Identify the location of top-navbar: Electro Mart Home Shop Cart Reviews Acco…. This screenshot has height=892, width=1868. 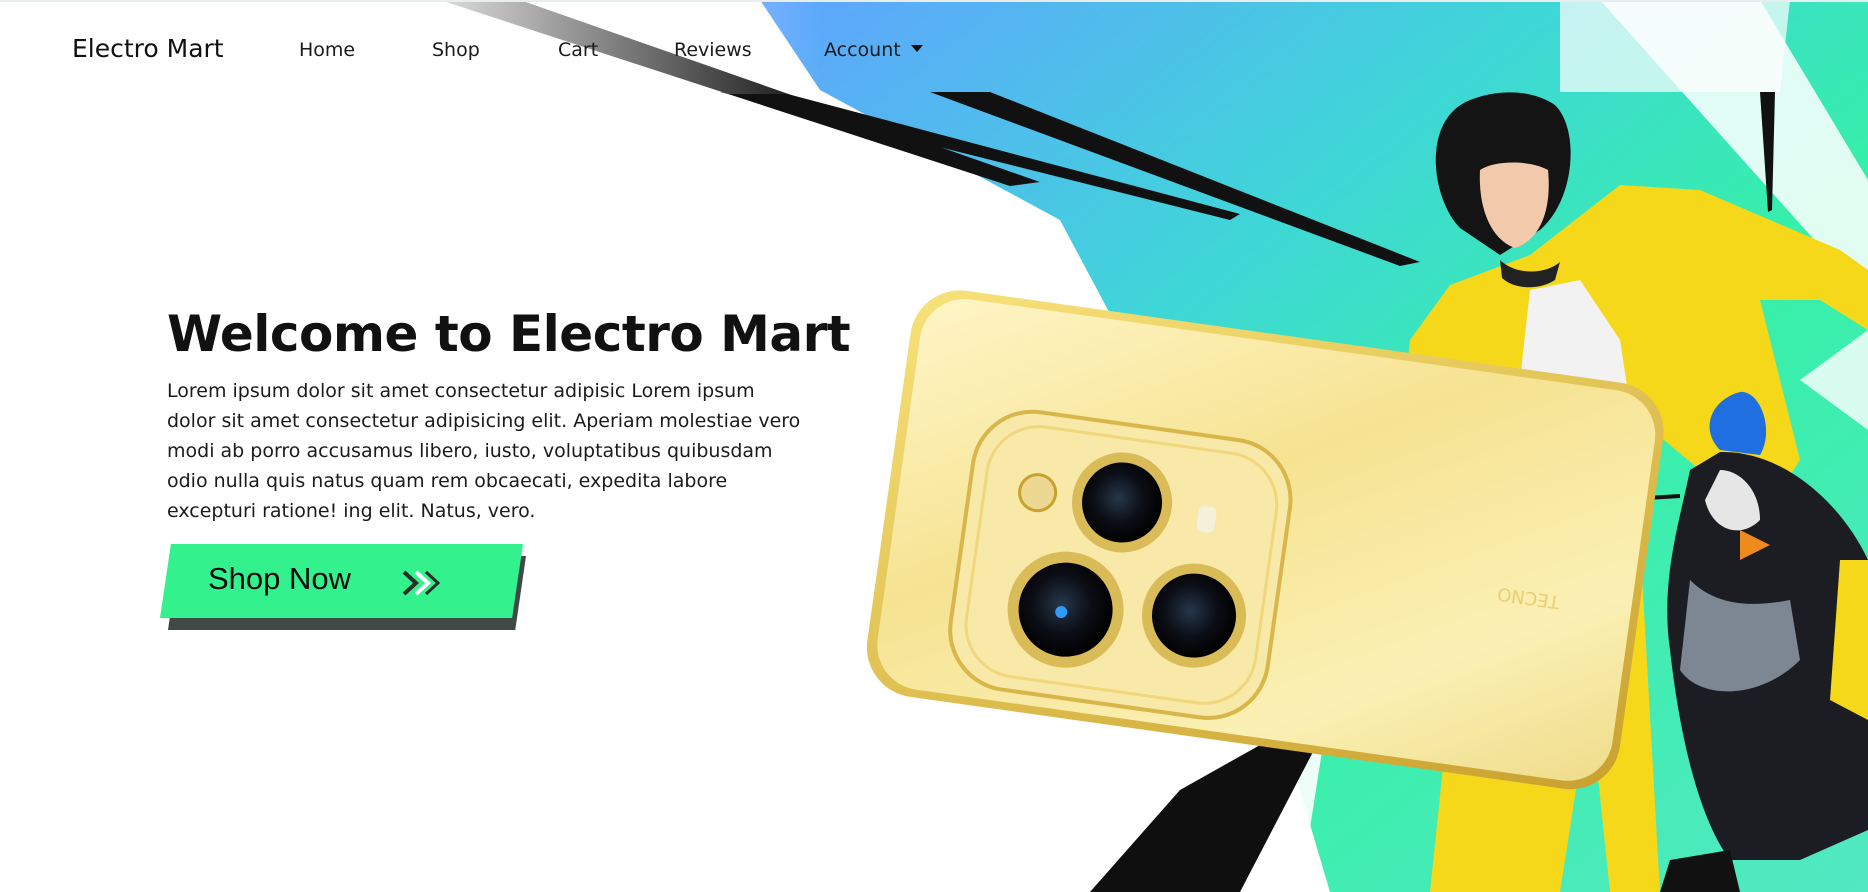
(934, 47).